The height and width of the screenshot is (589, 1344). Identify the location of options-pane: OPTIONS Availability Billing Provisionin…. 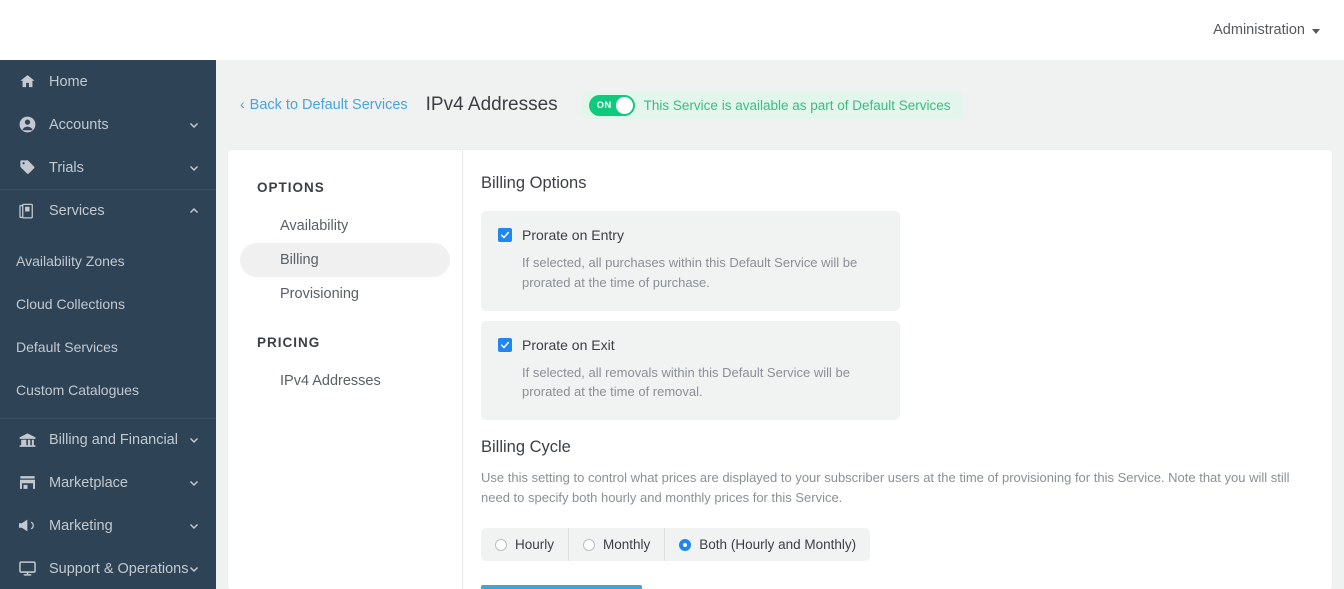
(345, 369).